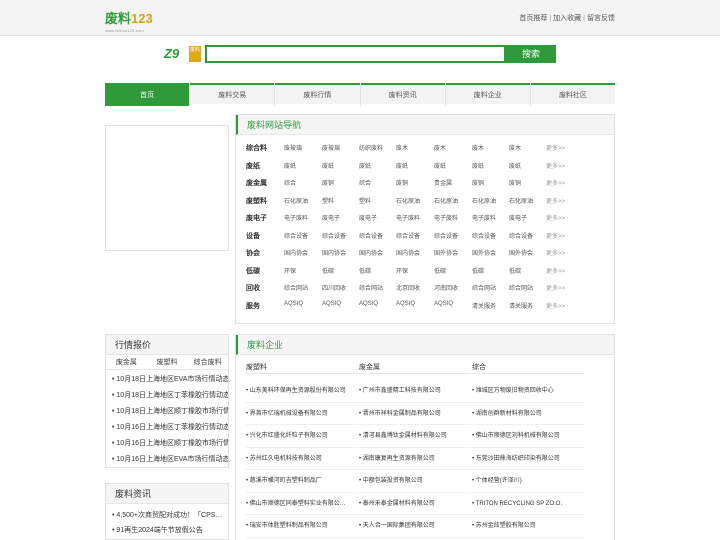 This screenshot has width=720, height=540. What do you see at coordinates (129, 20) in the screenshot?
I see `site-logo: 废料123 www.feiliao123.com` at bounding box center [129, 20].